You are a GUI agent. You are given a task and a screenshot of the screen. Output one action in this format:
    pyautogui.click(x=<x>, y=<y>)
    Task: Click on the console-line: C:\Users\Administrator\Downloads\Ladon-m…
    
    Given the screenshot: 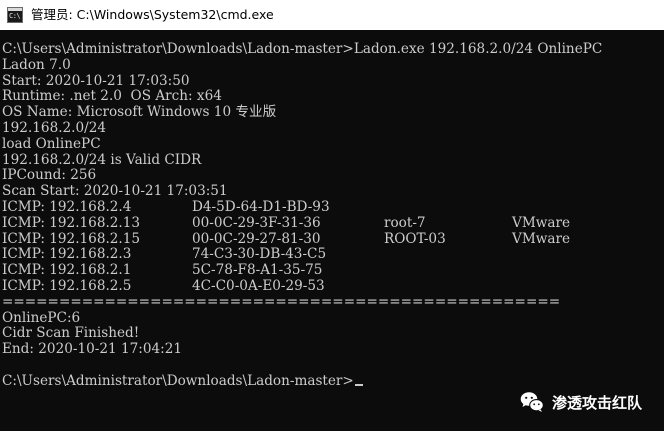 What is the action you would take?
    pyautogui.click(x=302, y=49)
    